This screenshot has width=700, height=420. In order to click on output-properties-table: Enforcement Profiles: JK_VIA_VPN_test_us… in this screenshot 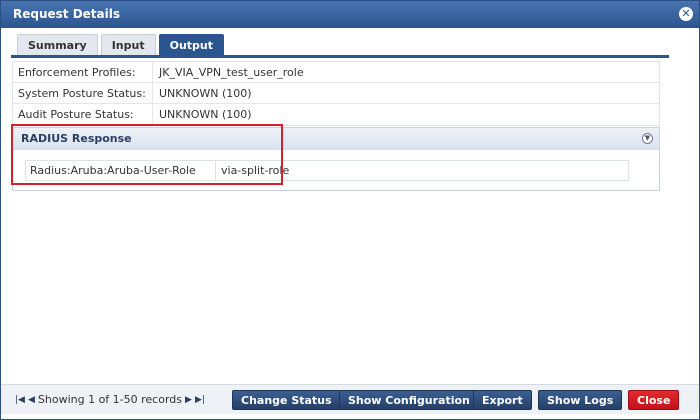, I will do `click(336, 93)`.